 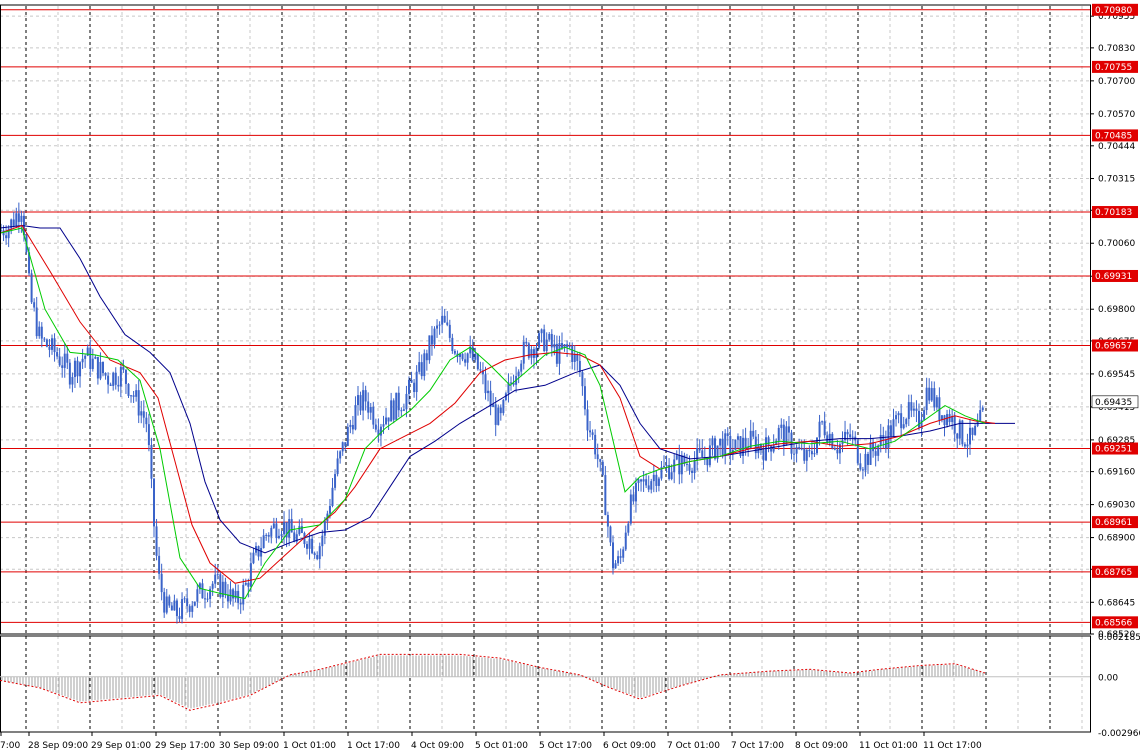 What do you see at coordinates (1113, 623) in the screenshot?
I see `level-label: 0.68566` at bounding box center [1113, 623].